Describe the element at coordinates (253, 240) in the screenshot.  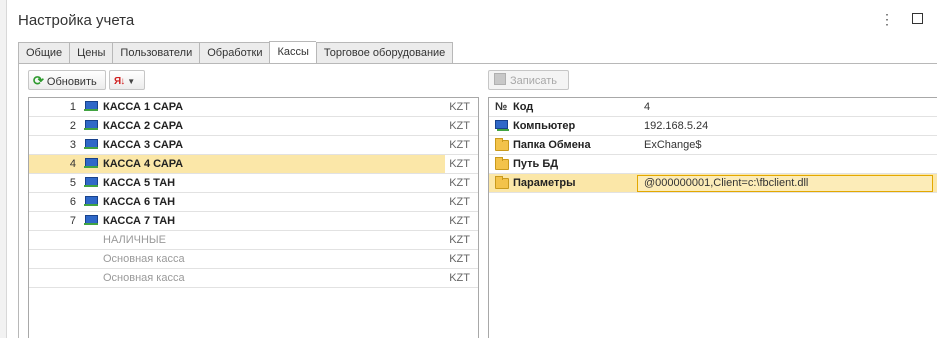
I see `list-item: НАЛИЧНЫЕ KZT` at that location.